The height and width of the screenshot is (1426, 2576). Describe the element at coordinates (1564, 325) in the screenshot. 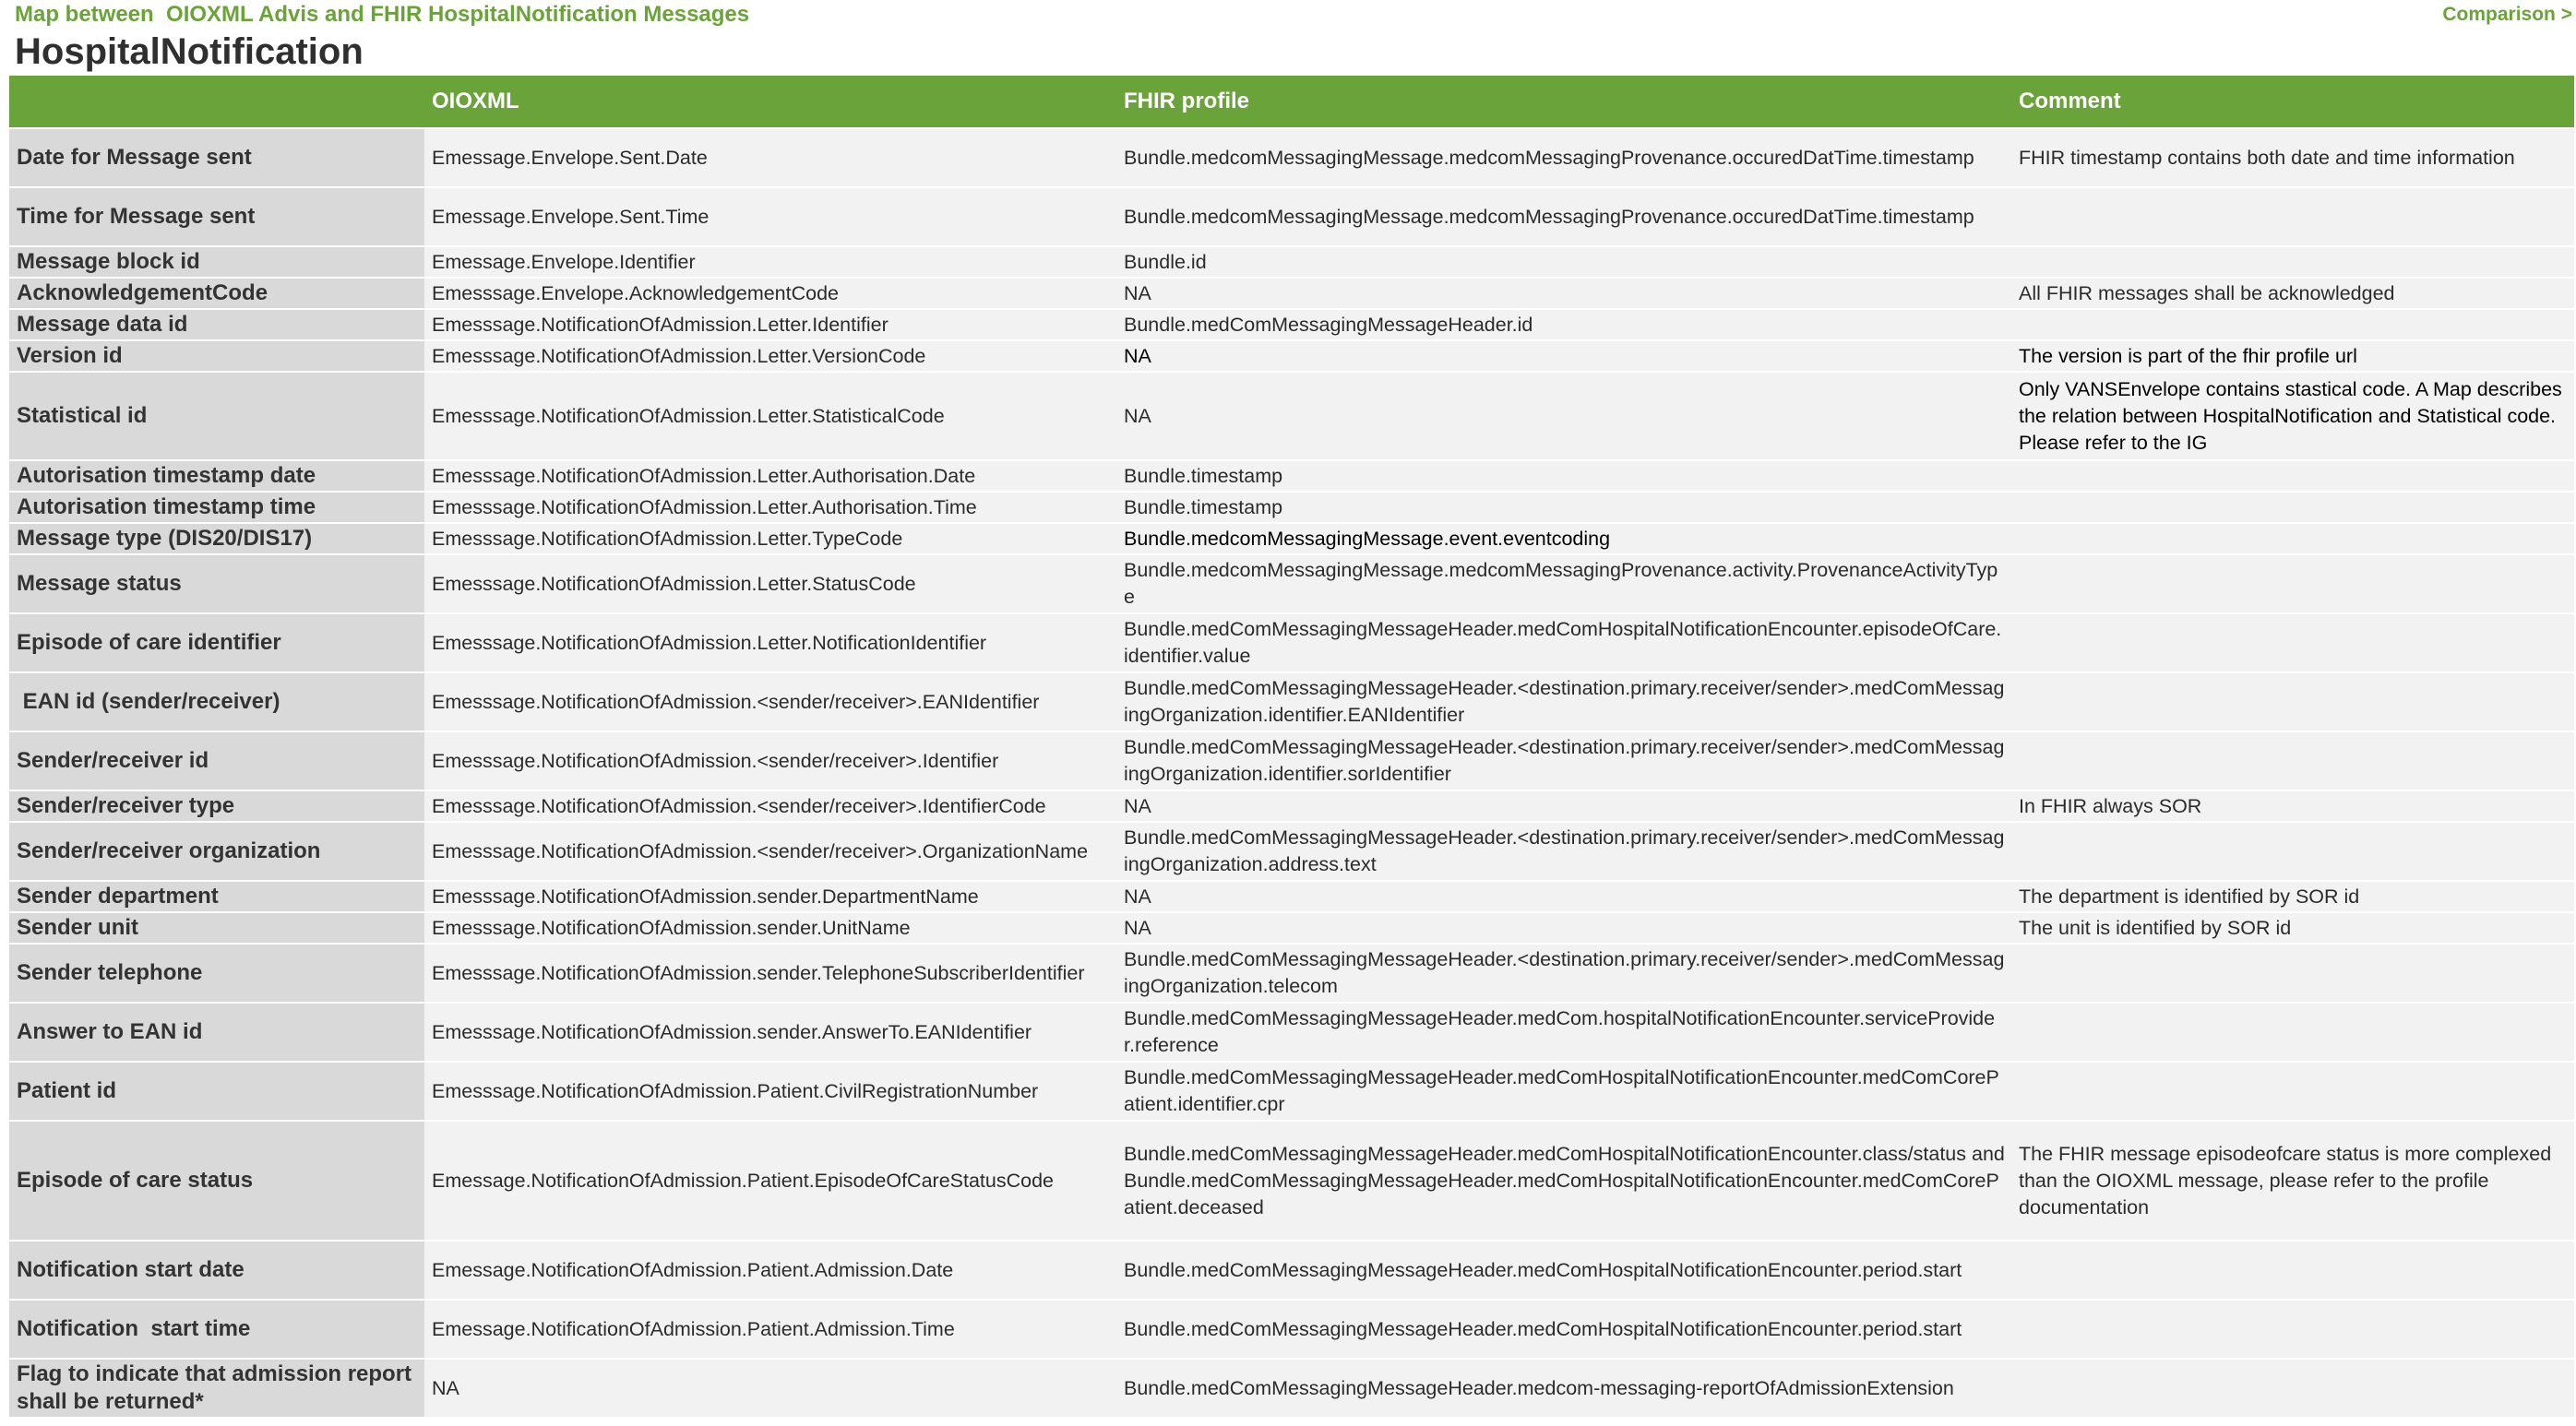

I see `fhir-profile-cell: Bundle.medComMessagingMessageHeader.id` at that location.